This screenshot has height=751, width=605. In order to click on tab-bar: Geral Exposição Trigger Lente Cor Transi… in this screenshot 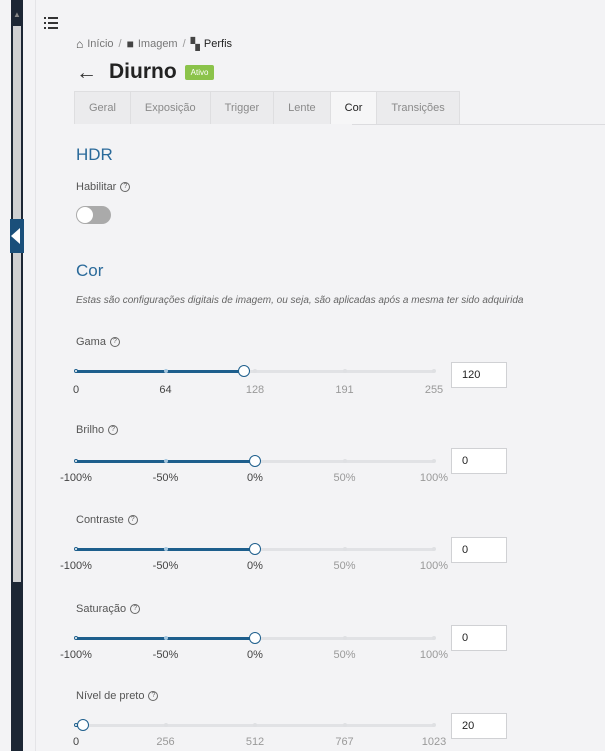, I will do `click(267, 107)`.